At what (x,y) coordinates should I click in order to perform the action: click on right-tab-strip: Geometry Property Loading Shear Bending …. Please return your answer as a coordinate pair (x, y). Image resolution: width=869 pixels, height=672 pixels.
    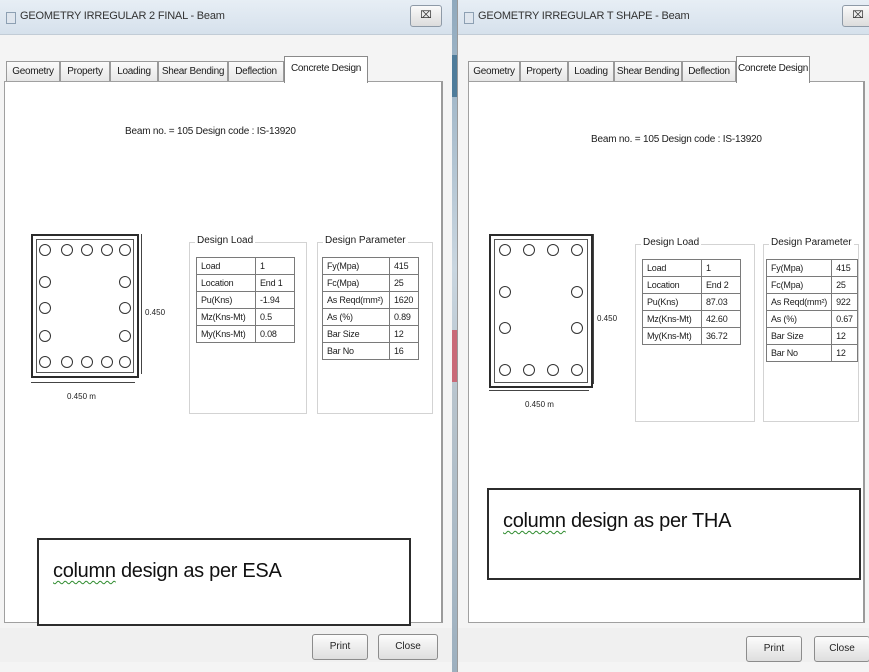
    Looking at the image, I should click on (663, 69).